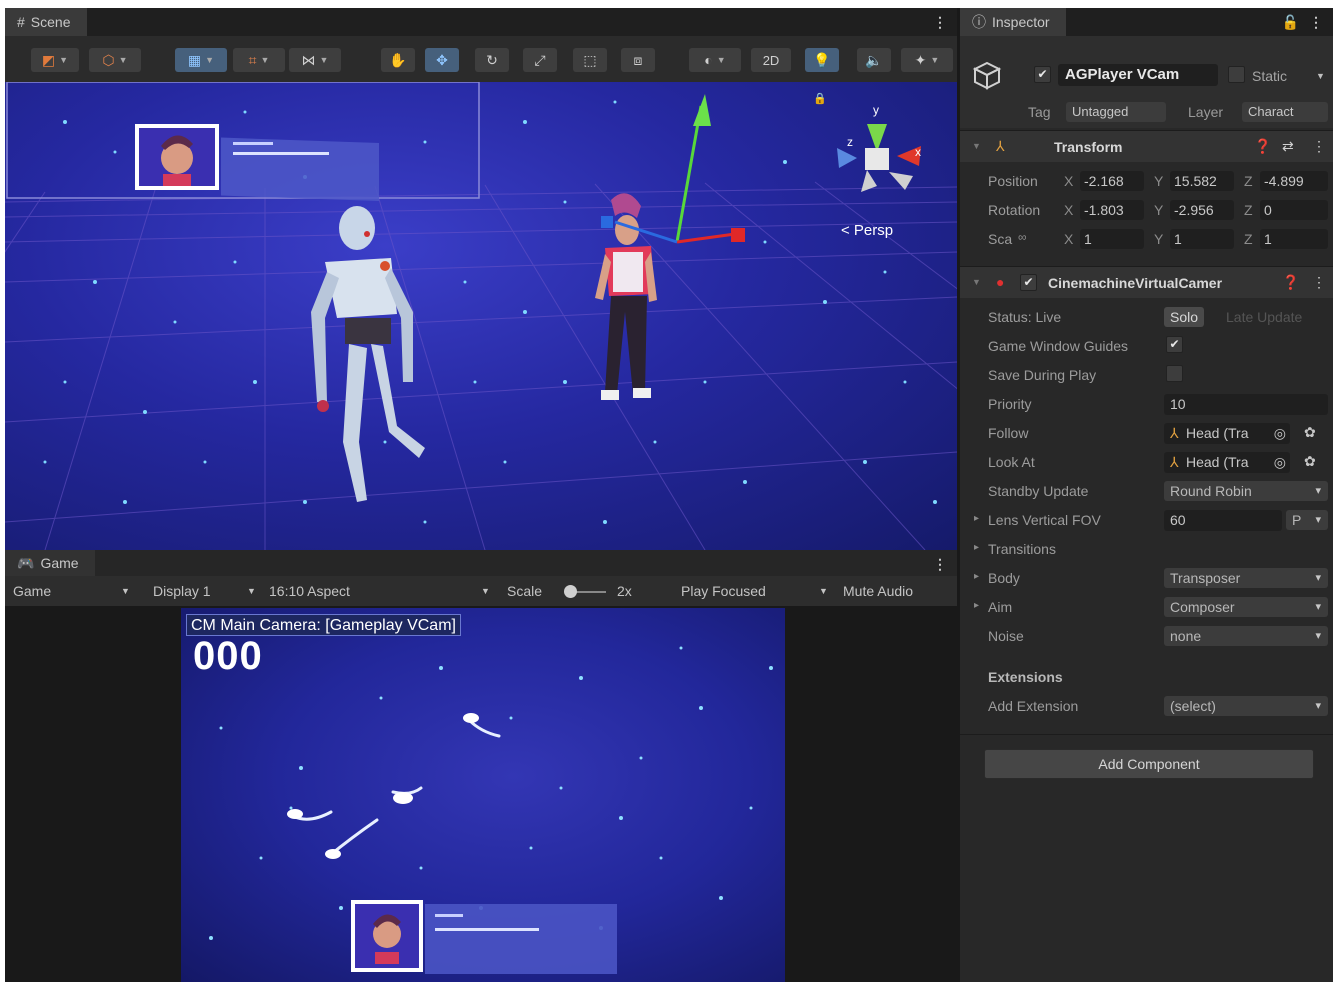 The width and height of the screenshot is (1338, 984). Describe the element at coordinates (1021, 22) in the screenshot. I see `tab-inspector-label: Inspector` at that location.